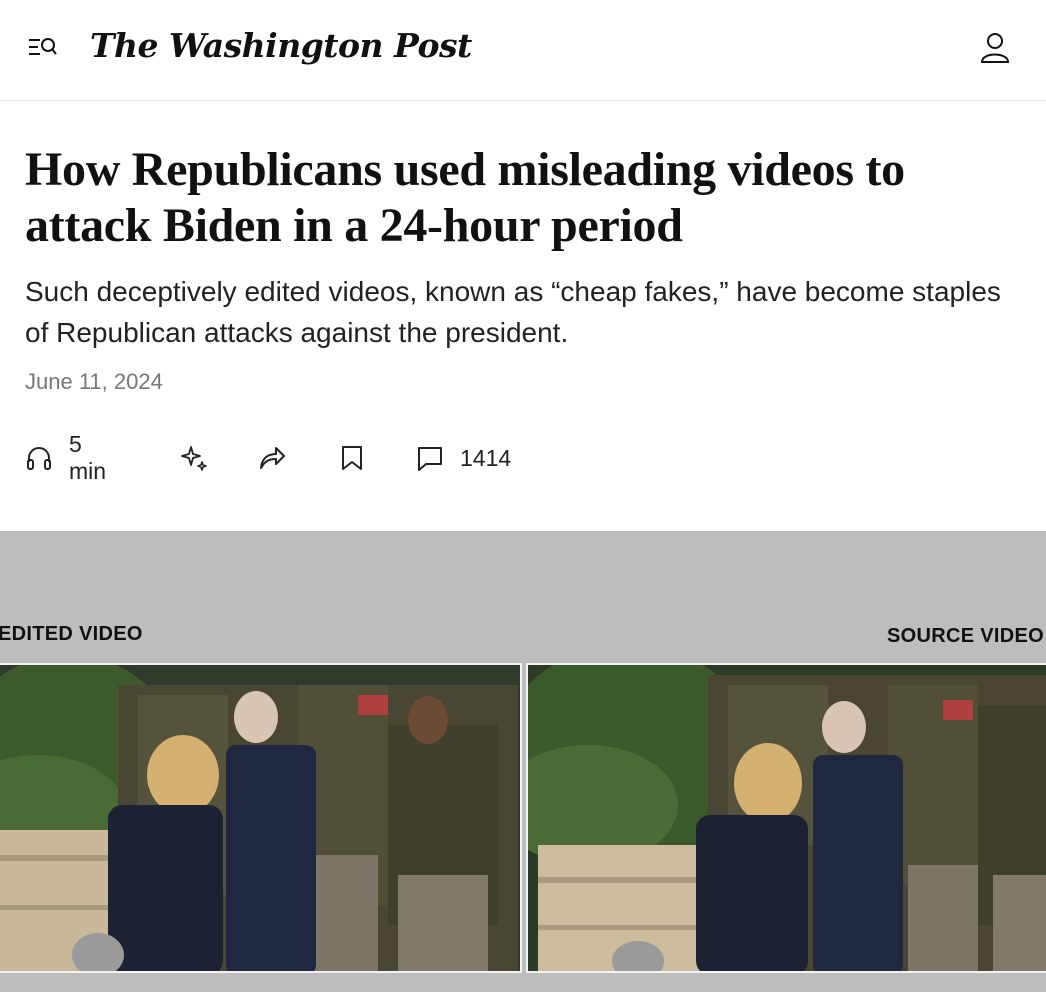 Image resolution: width=1046 pixels, height=992 pixels. What do you see at coordinates (44, 49) in the screenshot?
I see `menu-search-icon` at bounding box center [44, 49].